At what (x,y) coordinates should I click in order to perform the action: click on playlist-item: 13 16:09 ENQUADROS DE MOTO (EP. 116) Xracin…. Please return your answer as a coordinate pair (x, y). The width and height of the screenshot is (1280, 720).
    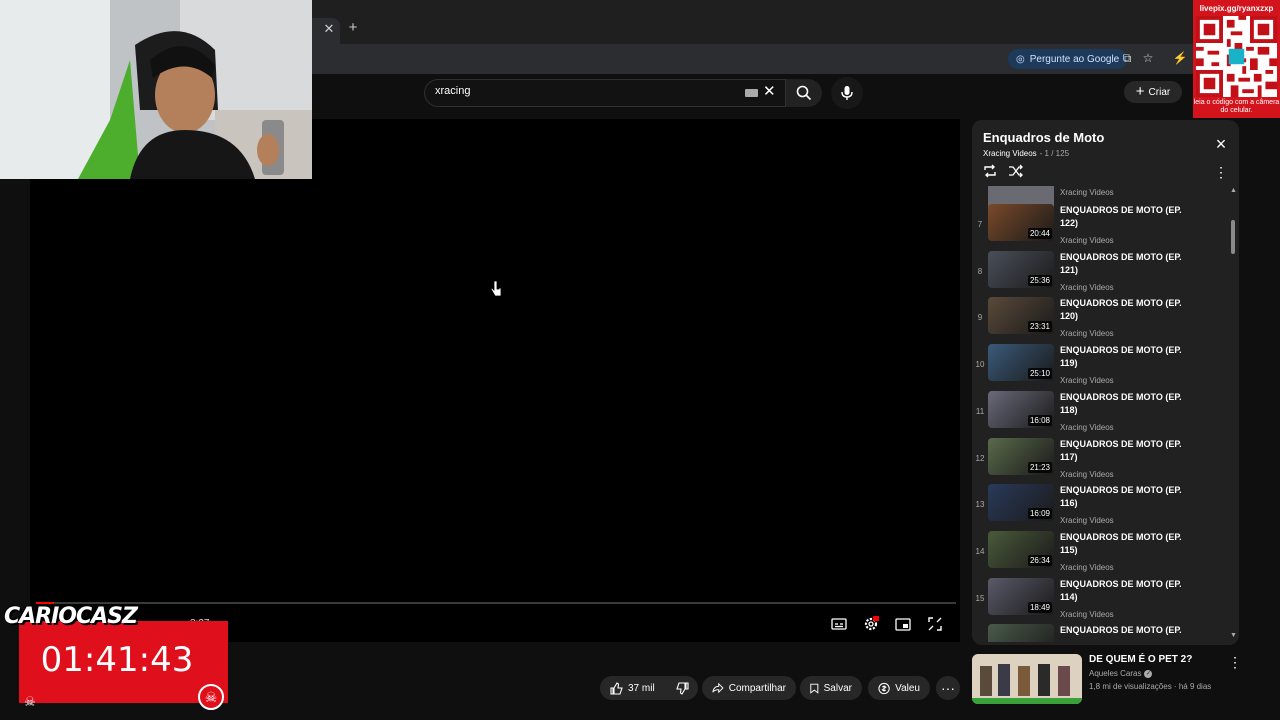
    Looking at the image, I should click on (1102, 507).